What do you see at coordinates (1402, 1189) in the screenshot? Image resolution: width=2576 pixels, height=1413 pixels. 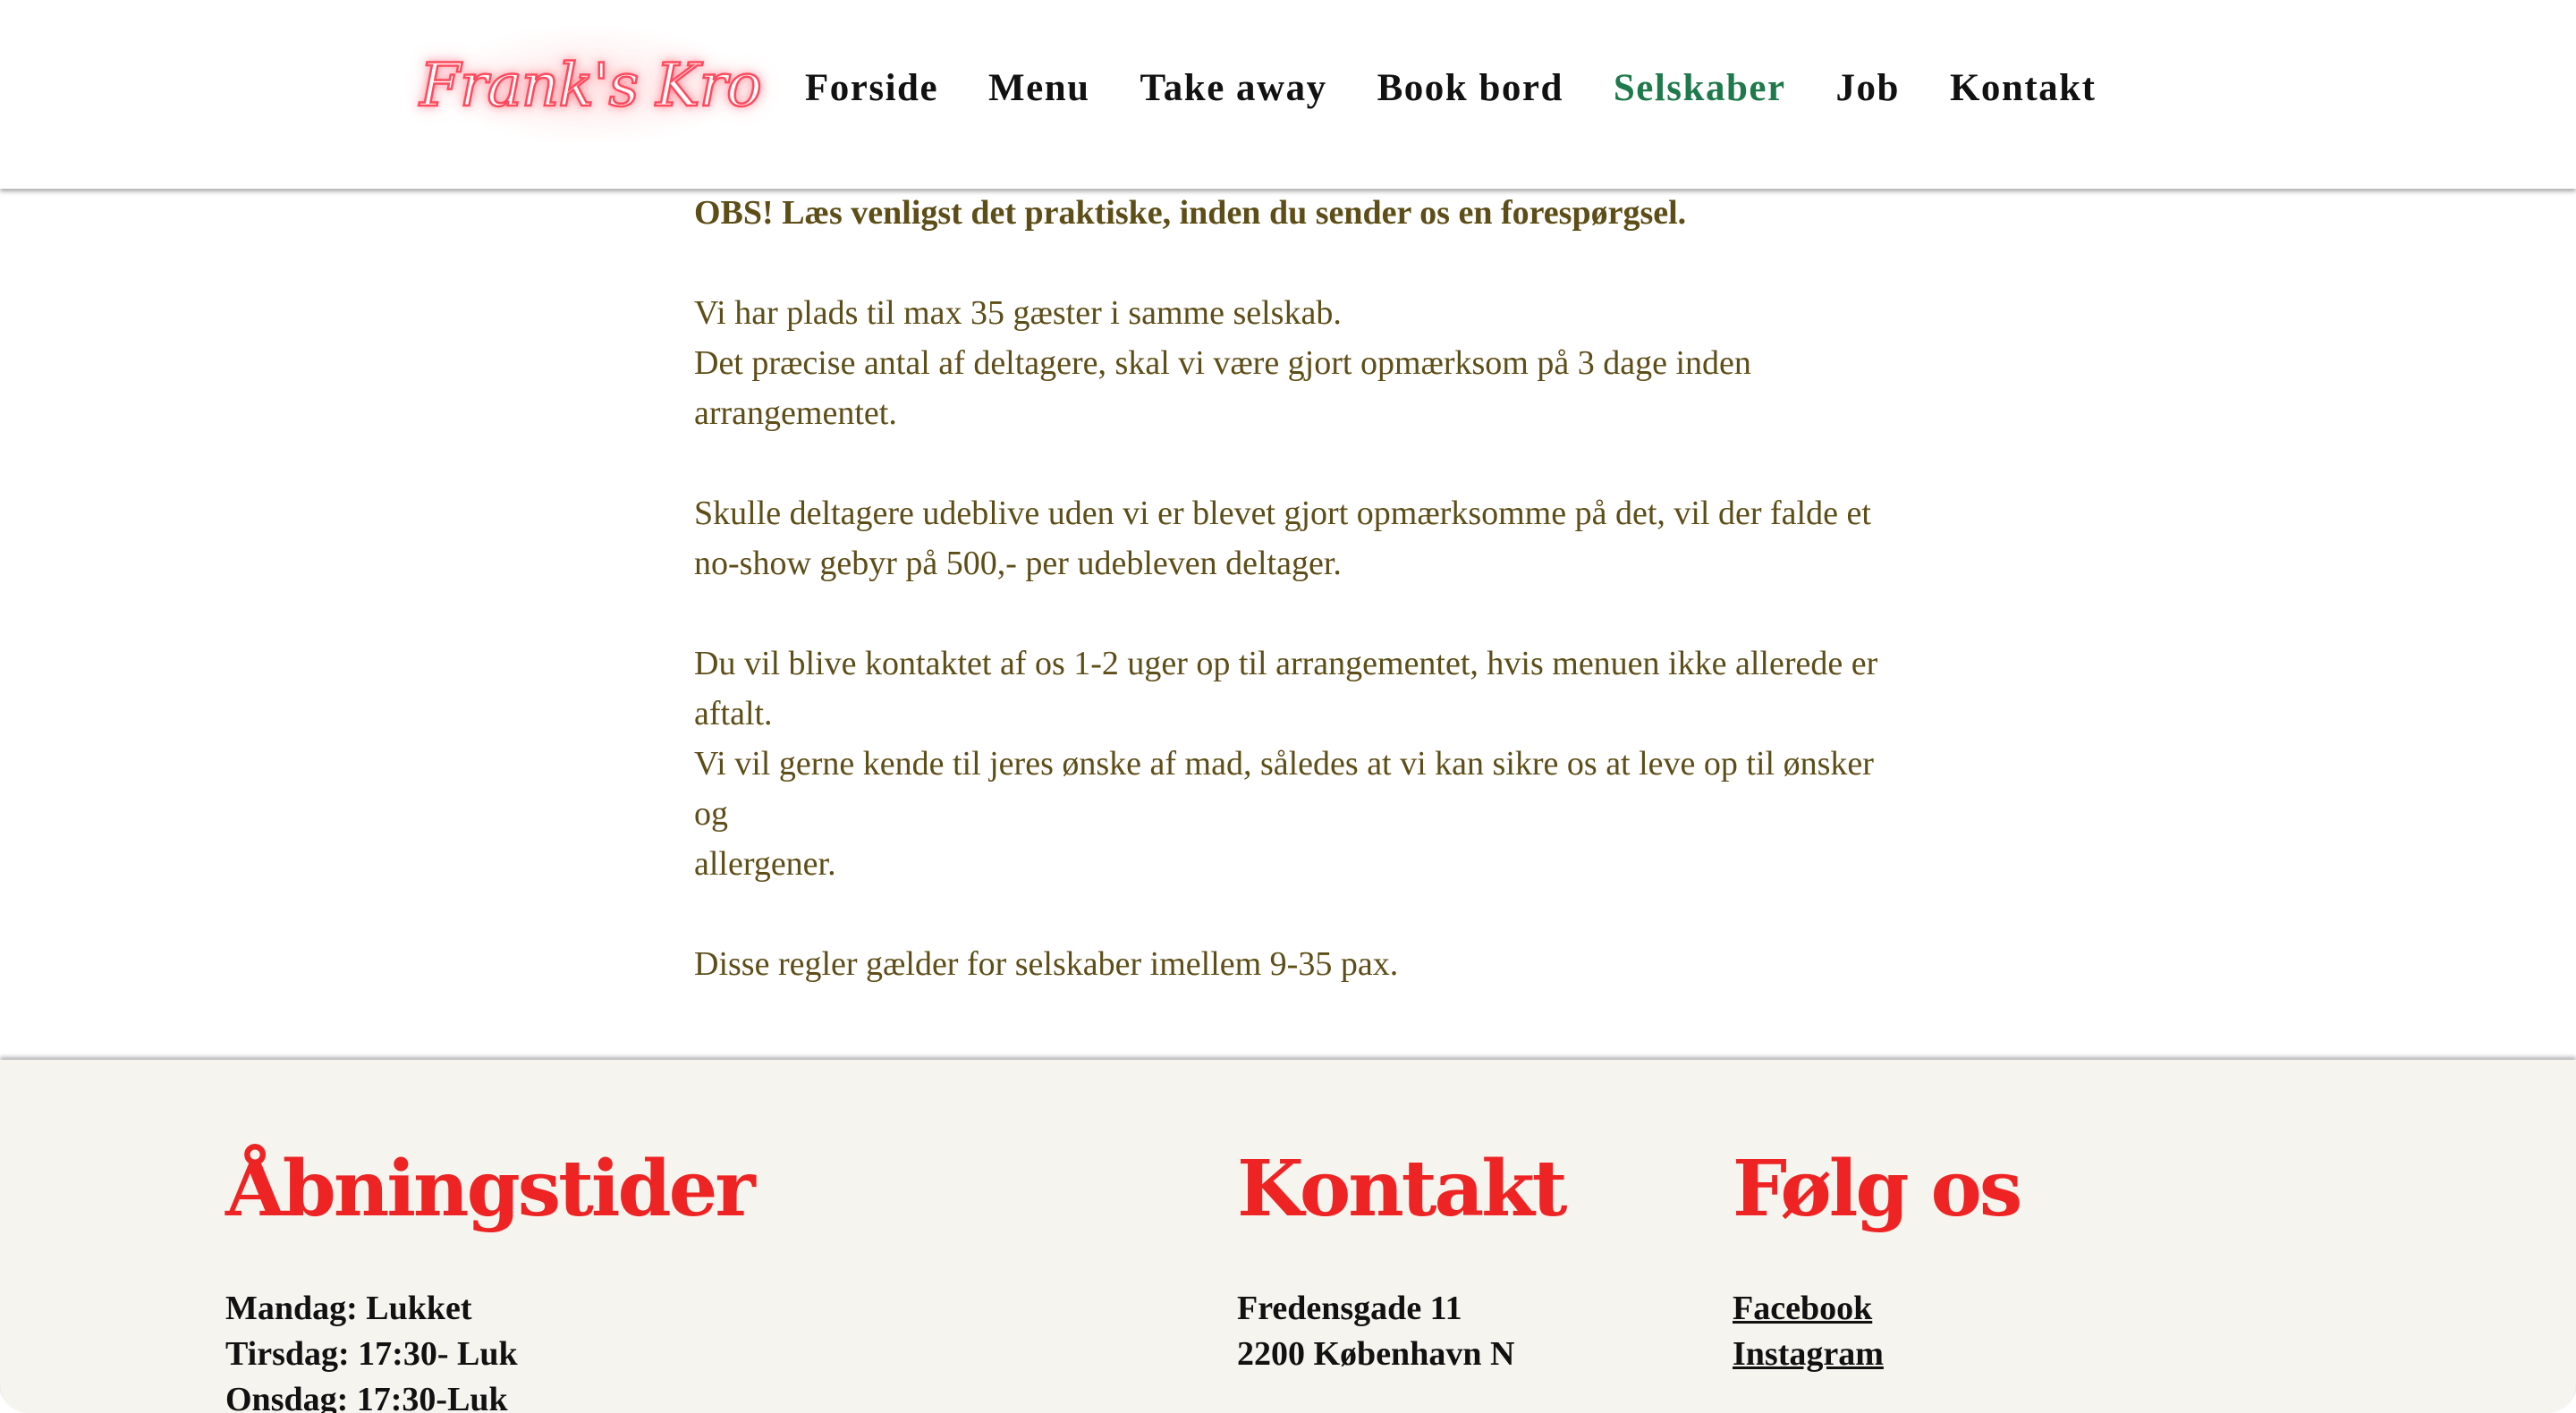 I see `contact-heading: Kontakt` at bounding box center [1402, 1189].